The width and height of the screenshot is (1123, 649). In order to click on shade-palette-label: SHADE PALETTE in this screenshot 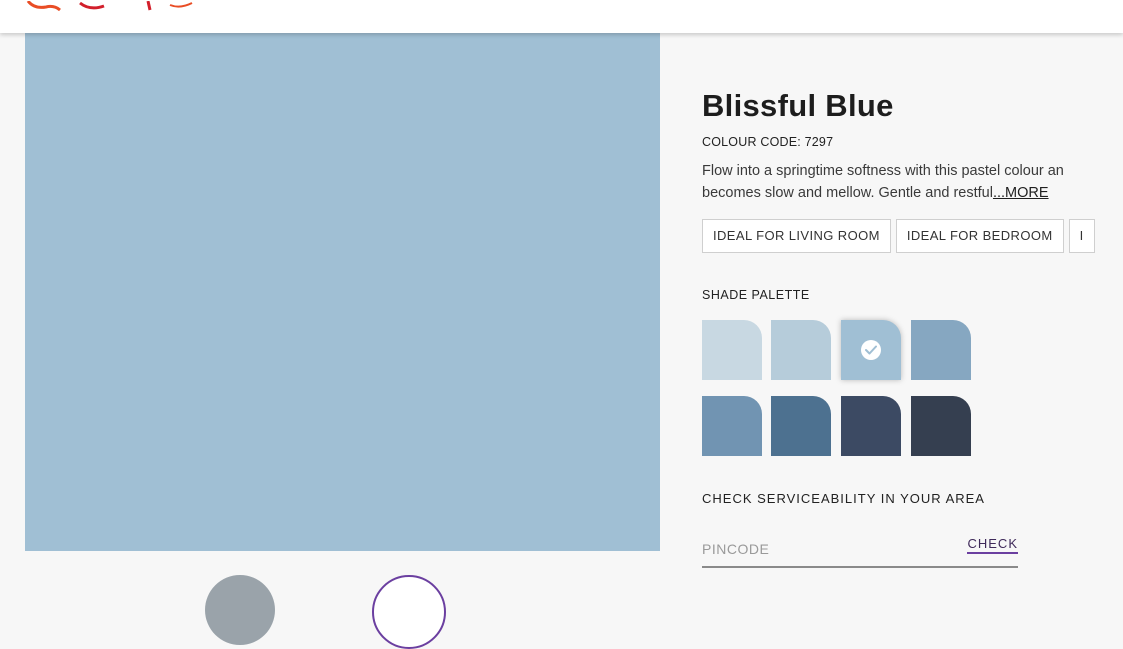, I will do `click(756, 295)`.